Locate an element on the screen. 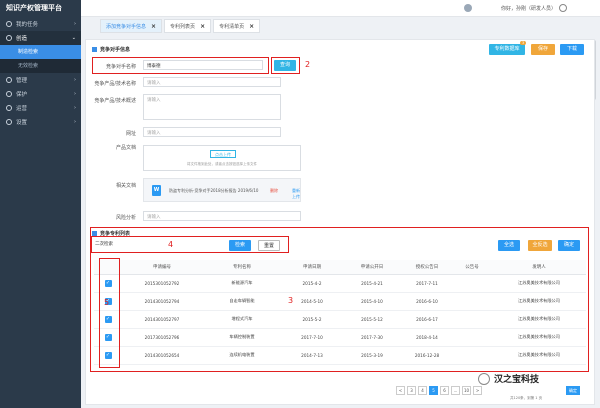  column-header: 公告号 is located at coordinates (472, 267).